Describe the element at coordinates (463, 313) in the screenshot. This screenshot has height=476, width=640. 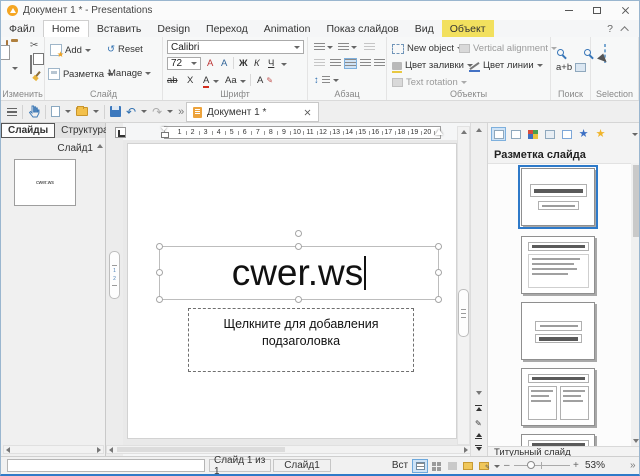
I see `right-splitter-handle` at that location.